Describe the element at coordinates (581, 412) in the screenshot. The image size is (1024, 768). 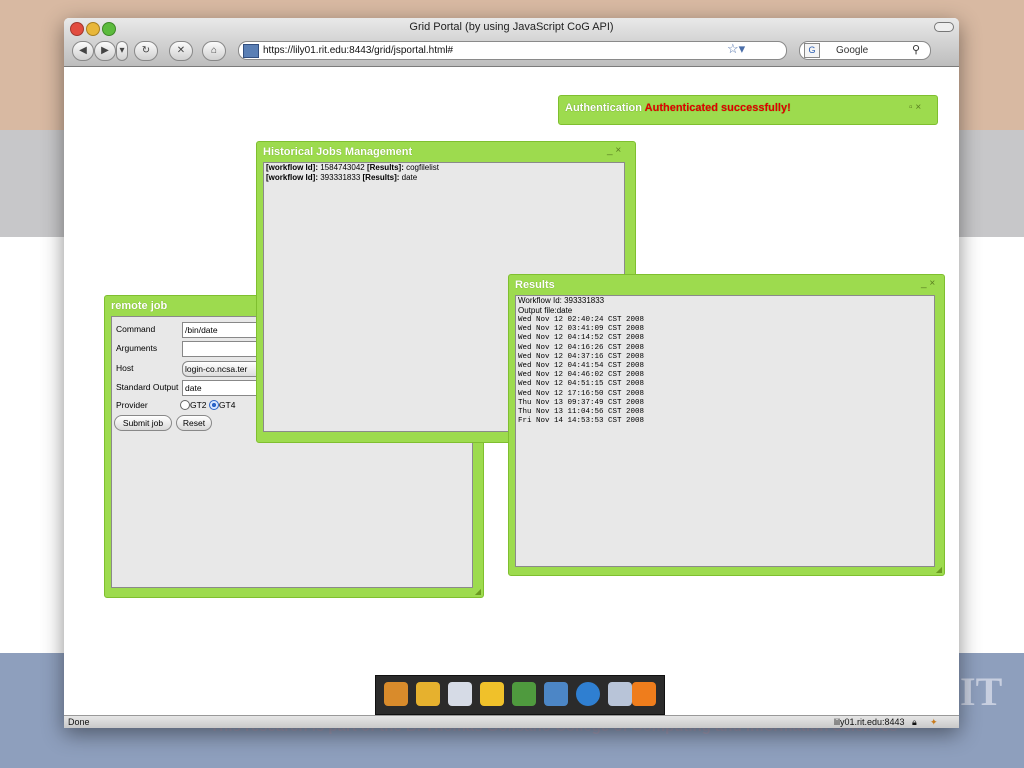
I see `results-line: Thu Nov 13 11:04:56 CST 2008` at that location.